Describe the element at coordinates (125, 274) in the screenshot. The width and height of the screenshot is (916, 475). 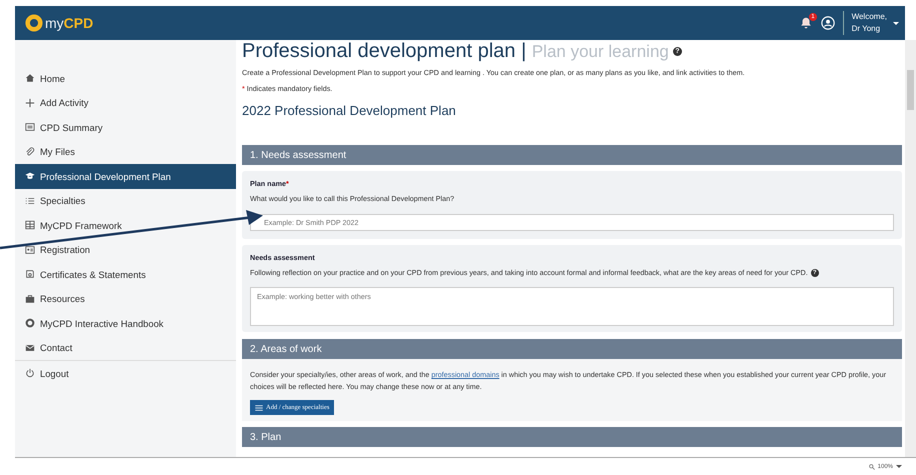
I see `sidebar-item: Certificates & Statements` at that location.